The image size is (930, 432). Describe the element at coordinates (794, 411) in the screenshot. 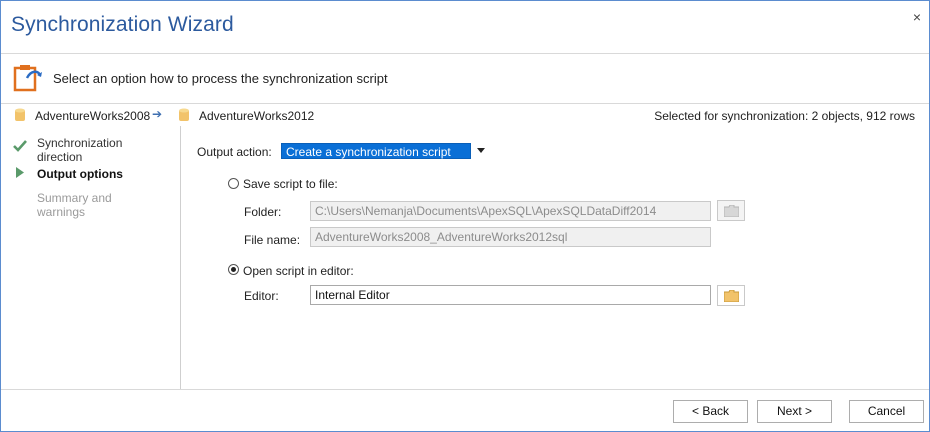

I see `next-button: Next >` at that location.